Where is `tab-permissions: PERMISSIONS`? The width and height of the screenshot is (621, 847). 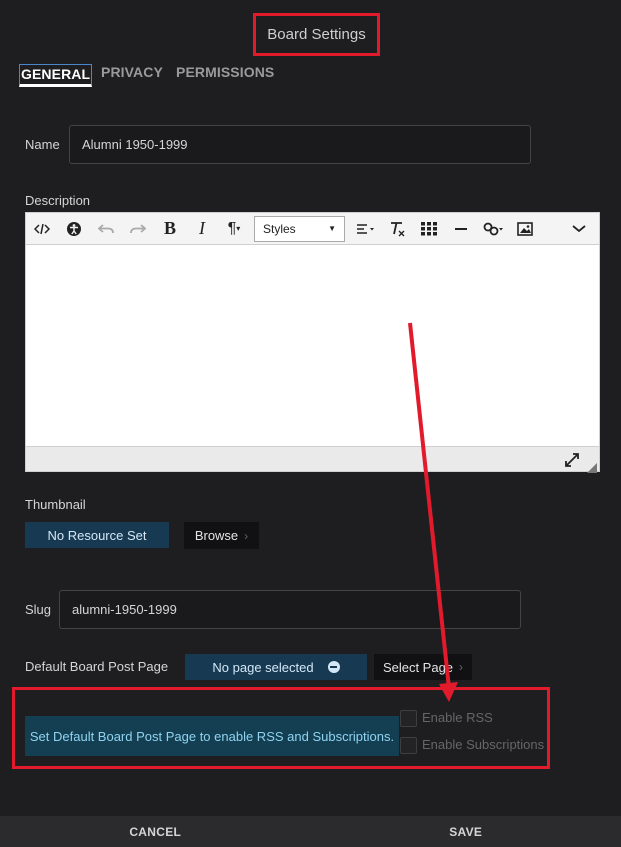 tab-permissions: PERMISSIONS is located at coordinates (225, 72).